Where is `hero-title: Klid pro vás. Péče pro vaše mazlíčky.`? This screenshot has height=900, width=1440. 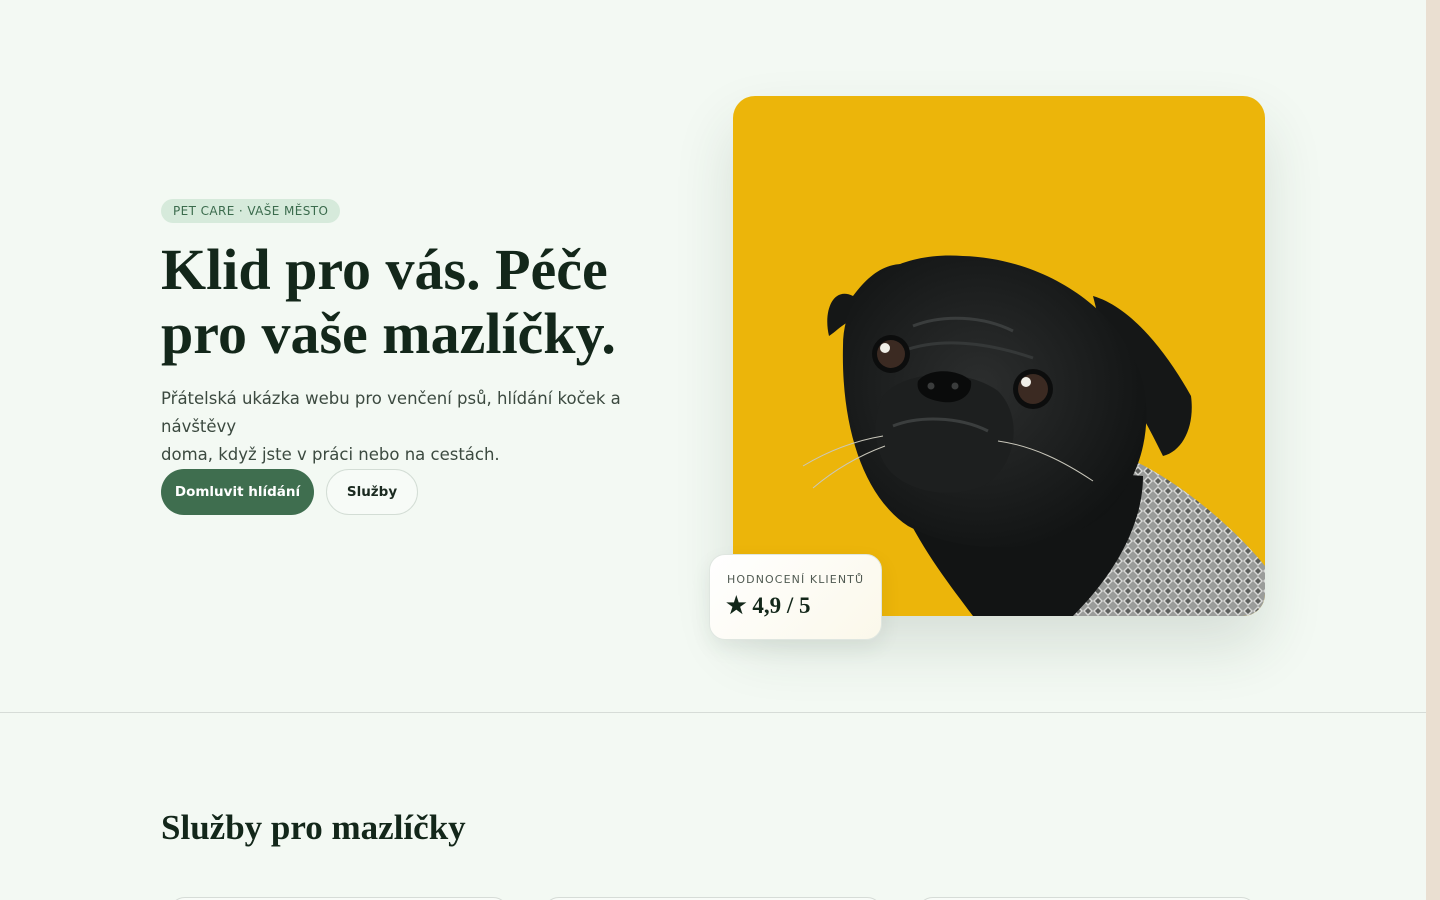 hero-title: Klid pro vás. Péče pro vaše mazlíčky. is located at coordinates (441, 302).